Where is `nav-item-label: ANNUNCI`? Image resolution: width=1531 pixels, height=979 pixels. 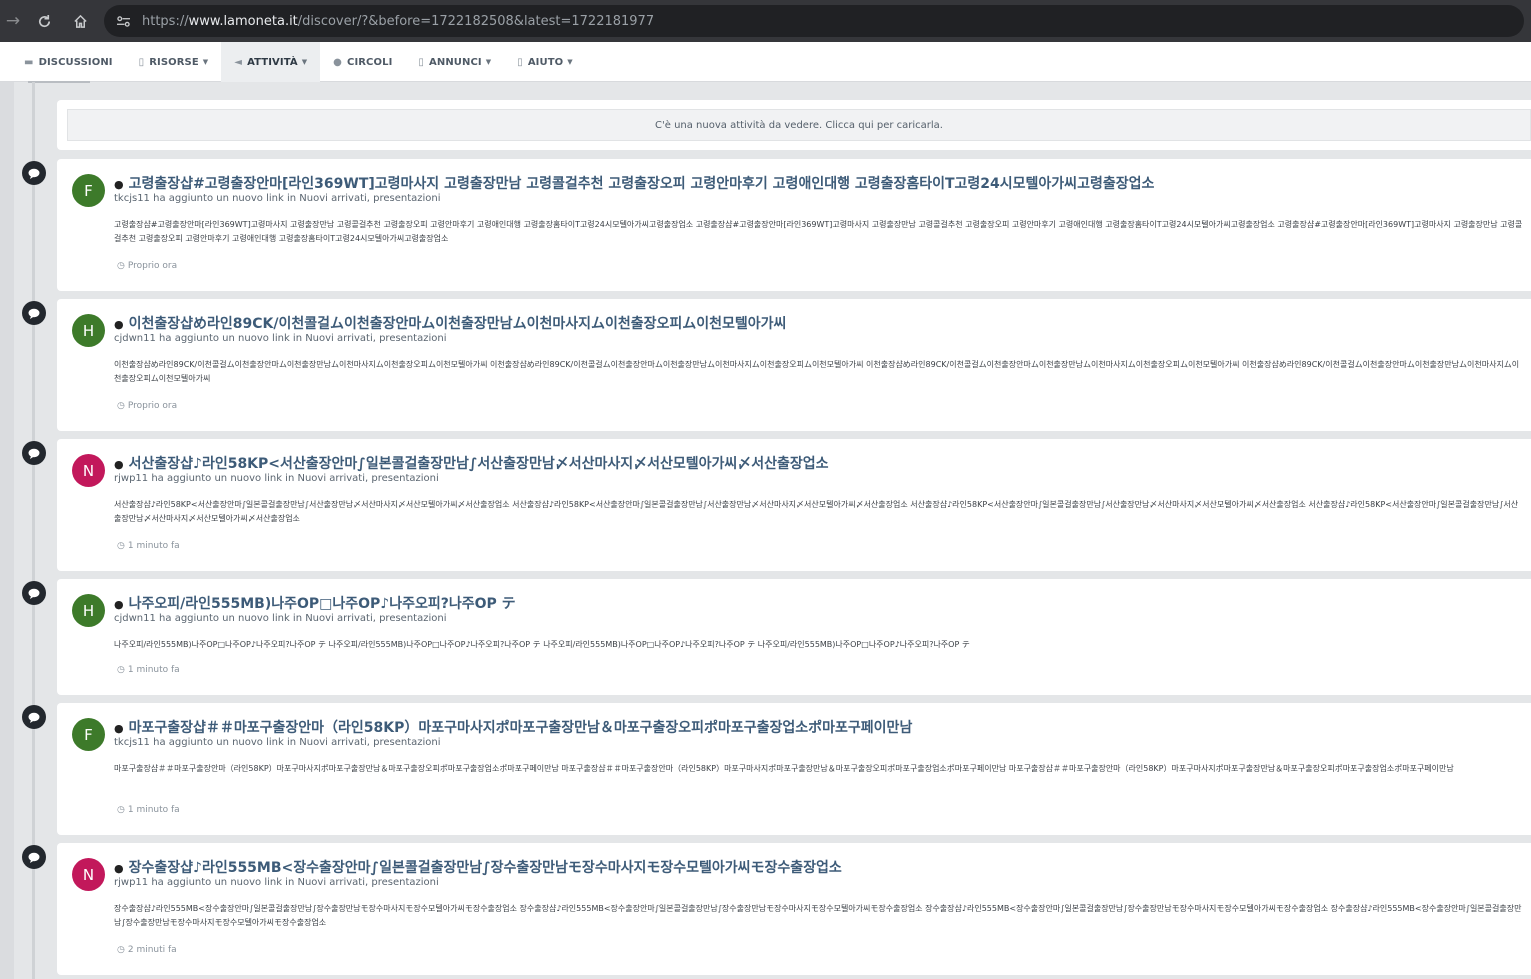
nav-item-label: ANNUNCI is located at coordinates (455, 62).